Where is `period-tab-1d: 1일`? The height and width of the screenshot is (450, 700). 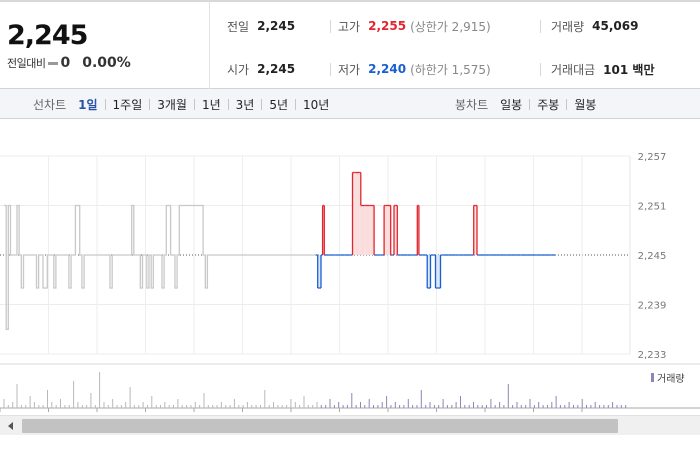
period-tab-1d: 1일 is located at coordinates (87, 104).